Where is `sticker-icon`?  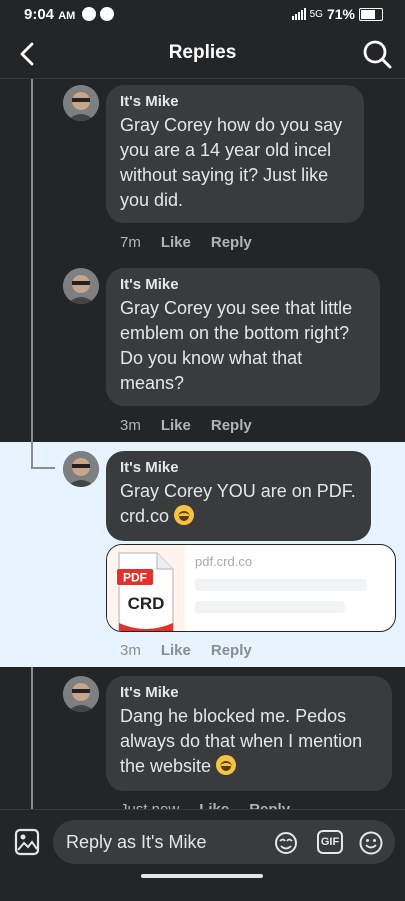
sticker-icon is located at coordinates (286, 843).